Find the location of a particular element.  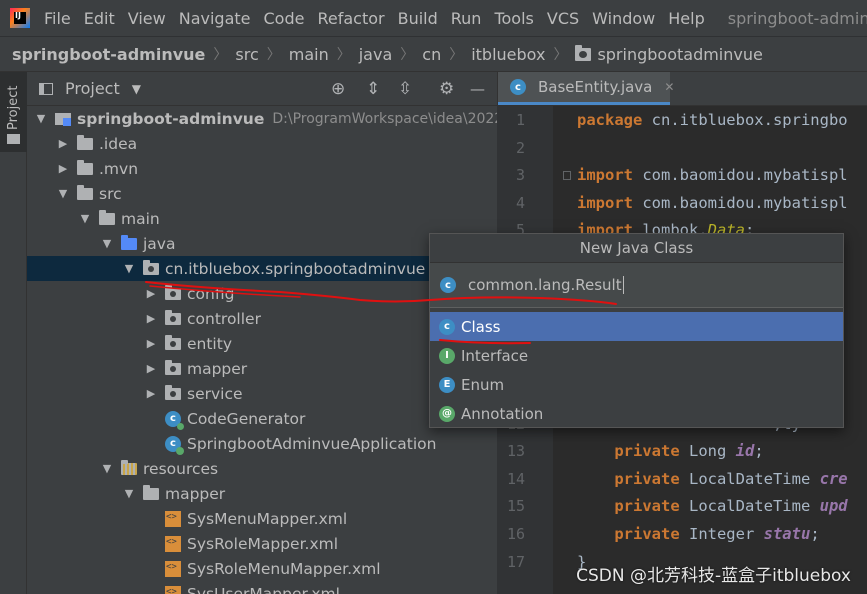

tree-row: ▶ entity is located at coordinates (262, 343).